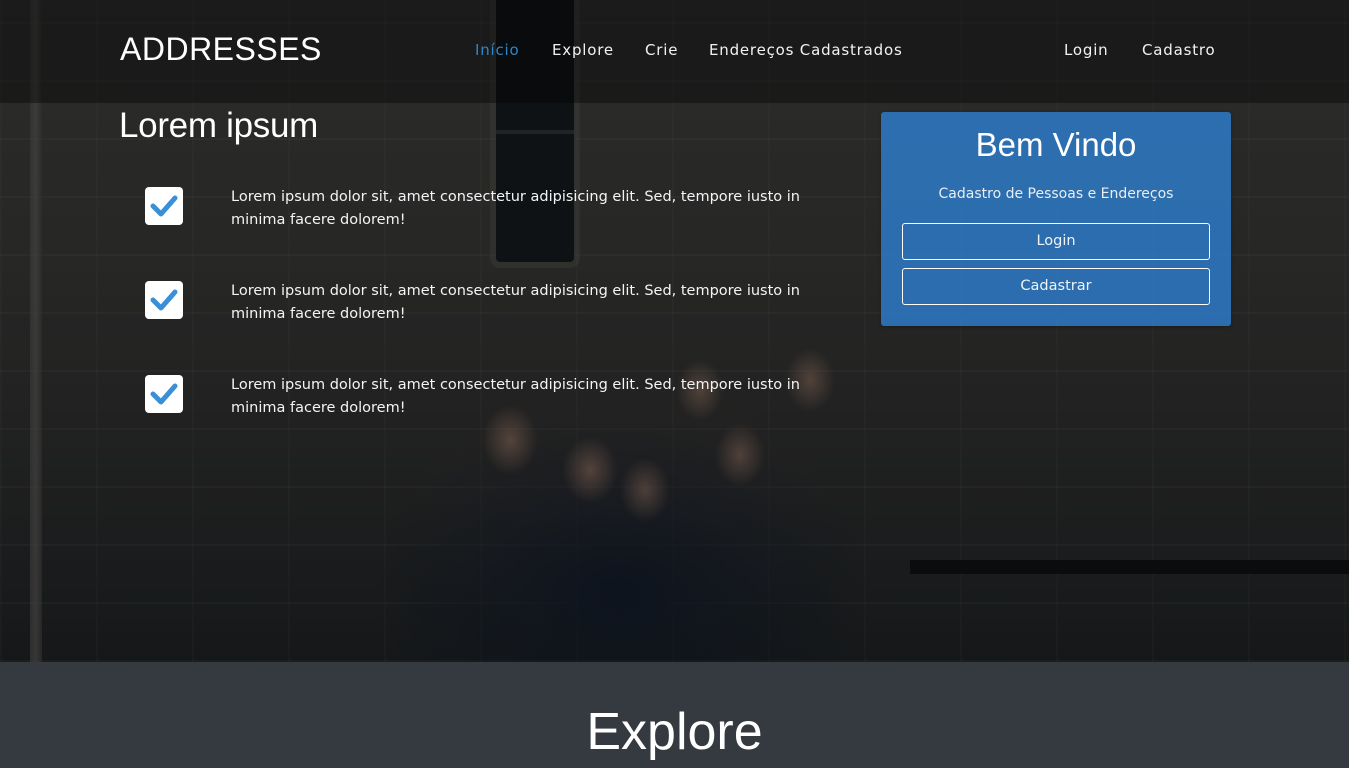 The image size is (1349, 768). Describe the element at coordinates (218, 125) in the screenshot. I see `hero-title: Lorem ipsum` at that location.